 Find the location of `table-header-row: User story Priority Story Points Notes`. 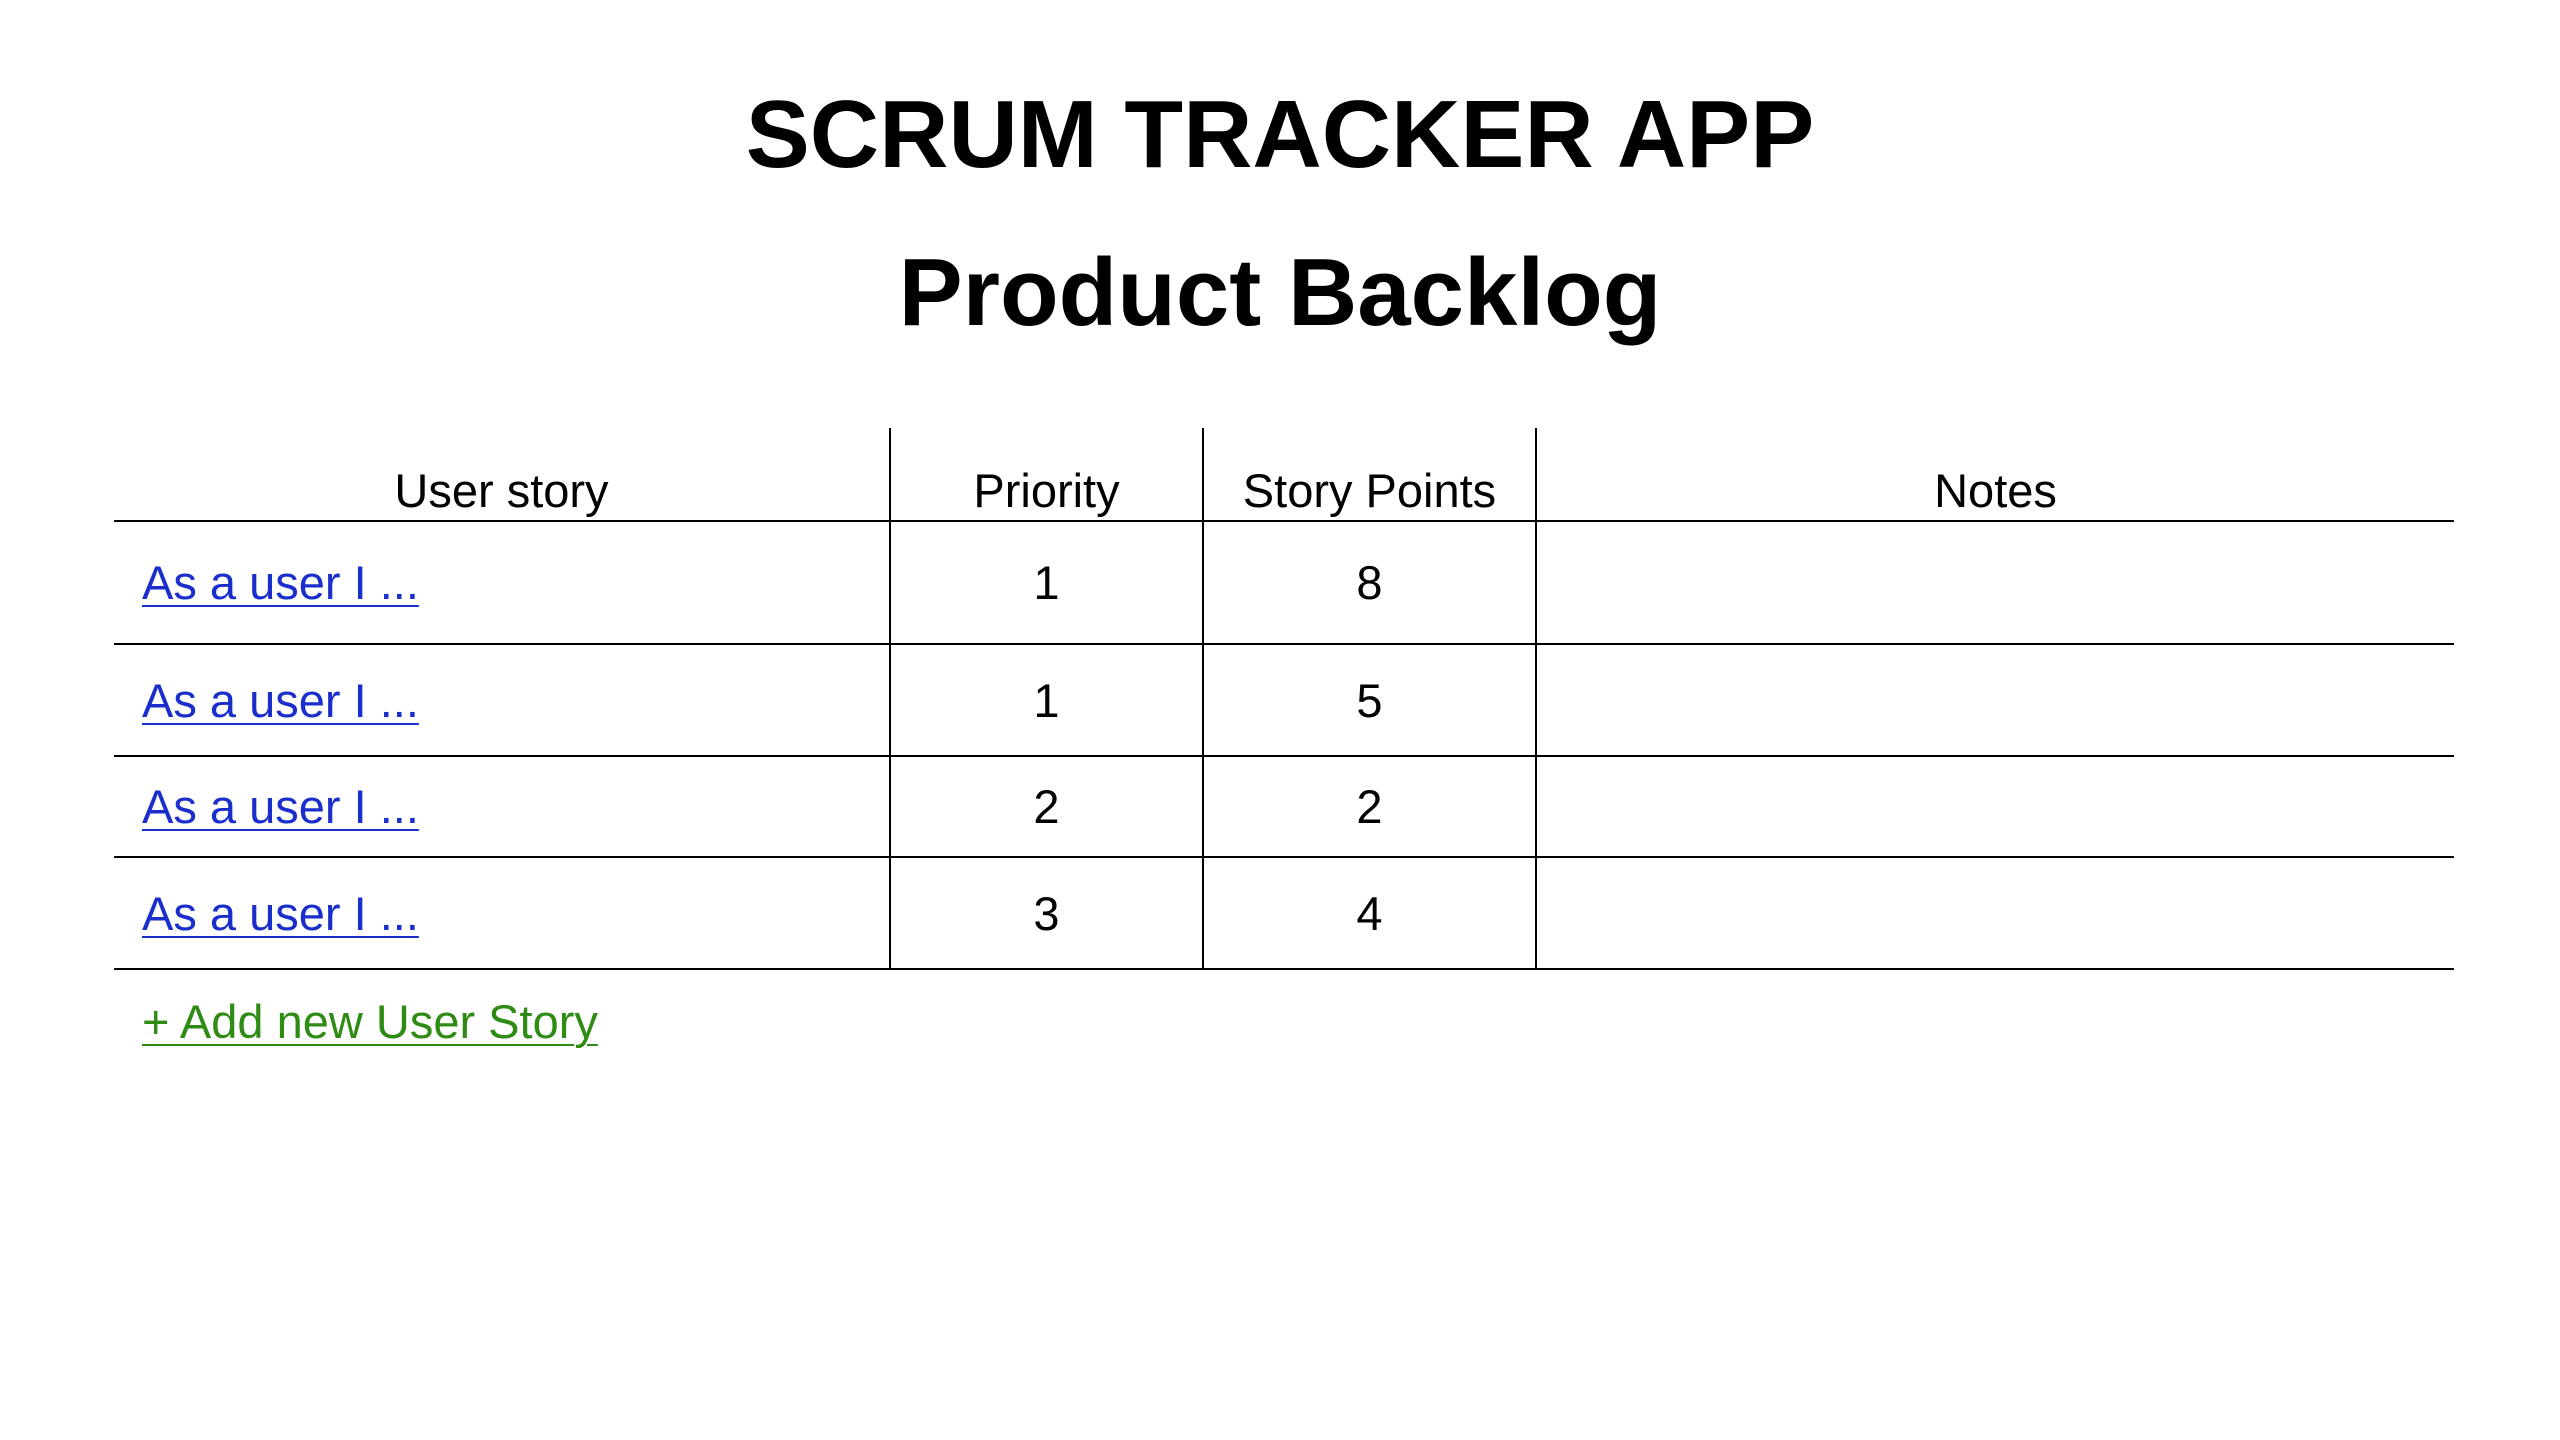

table-header-row: User story Priority Story Points Notes is located at coordinates (1284, 475).